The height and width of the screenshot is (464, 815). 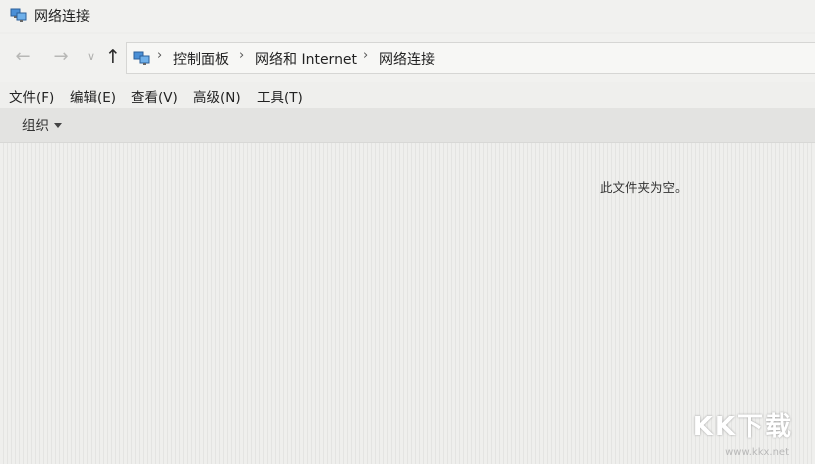 I want to click on forward-button: →, so click(x=61, y=57).